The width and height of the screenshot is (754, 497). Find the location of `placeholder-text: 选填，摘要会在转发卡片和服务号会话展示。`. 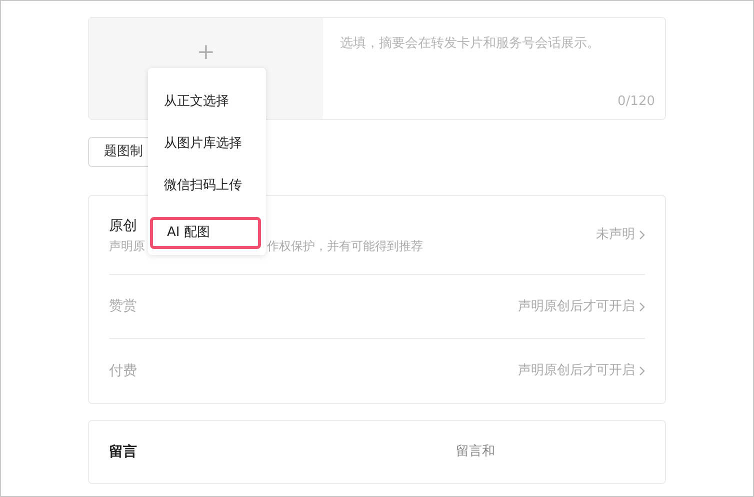

placeholder-text: 选填，摘要会在转发卡片和服务号会话展示。 is located at coordinates (470, 43).